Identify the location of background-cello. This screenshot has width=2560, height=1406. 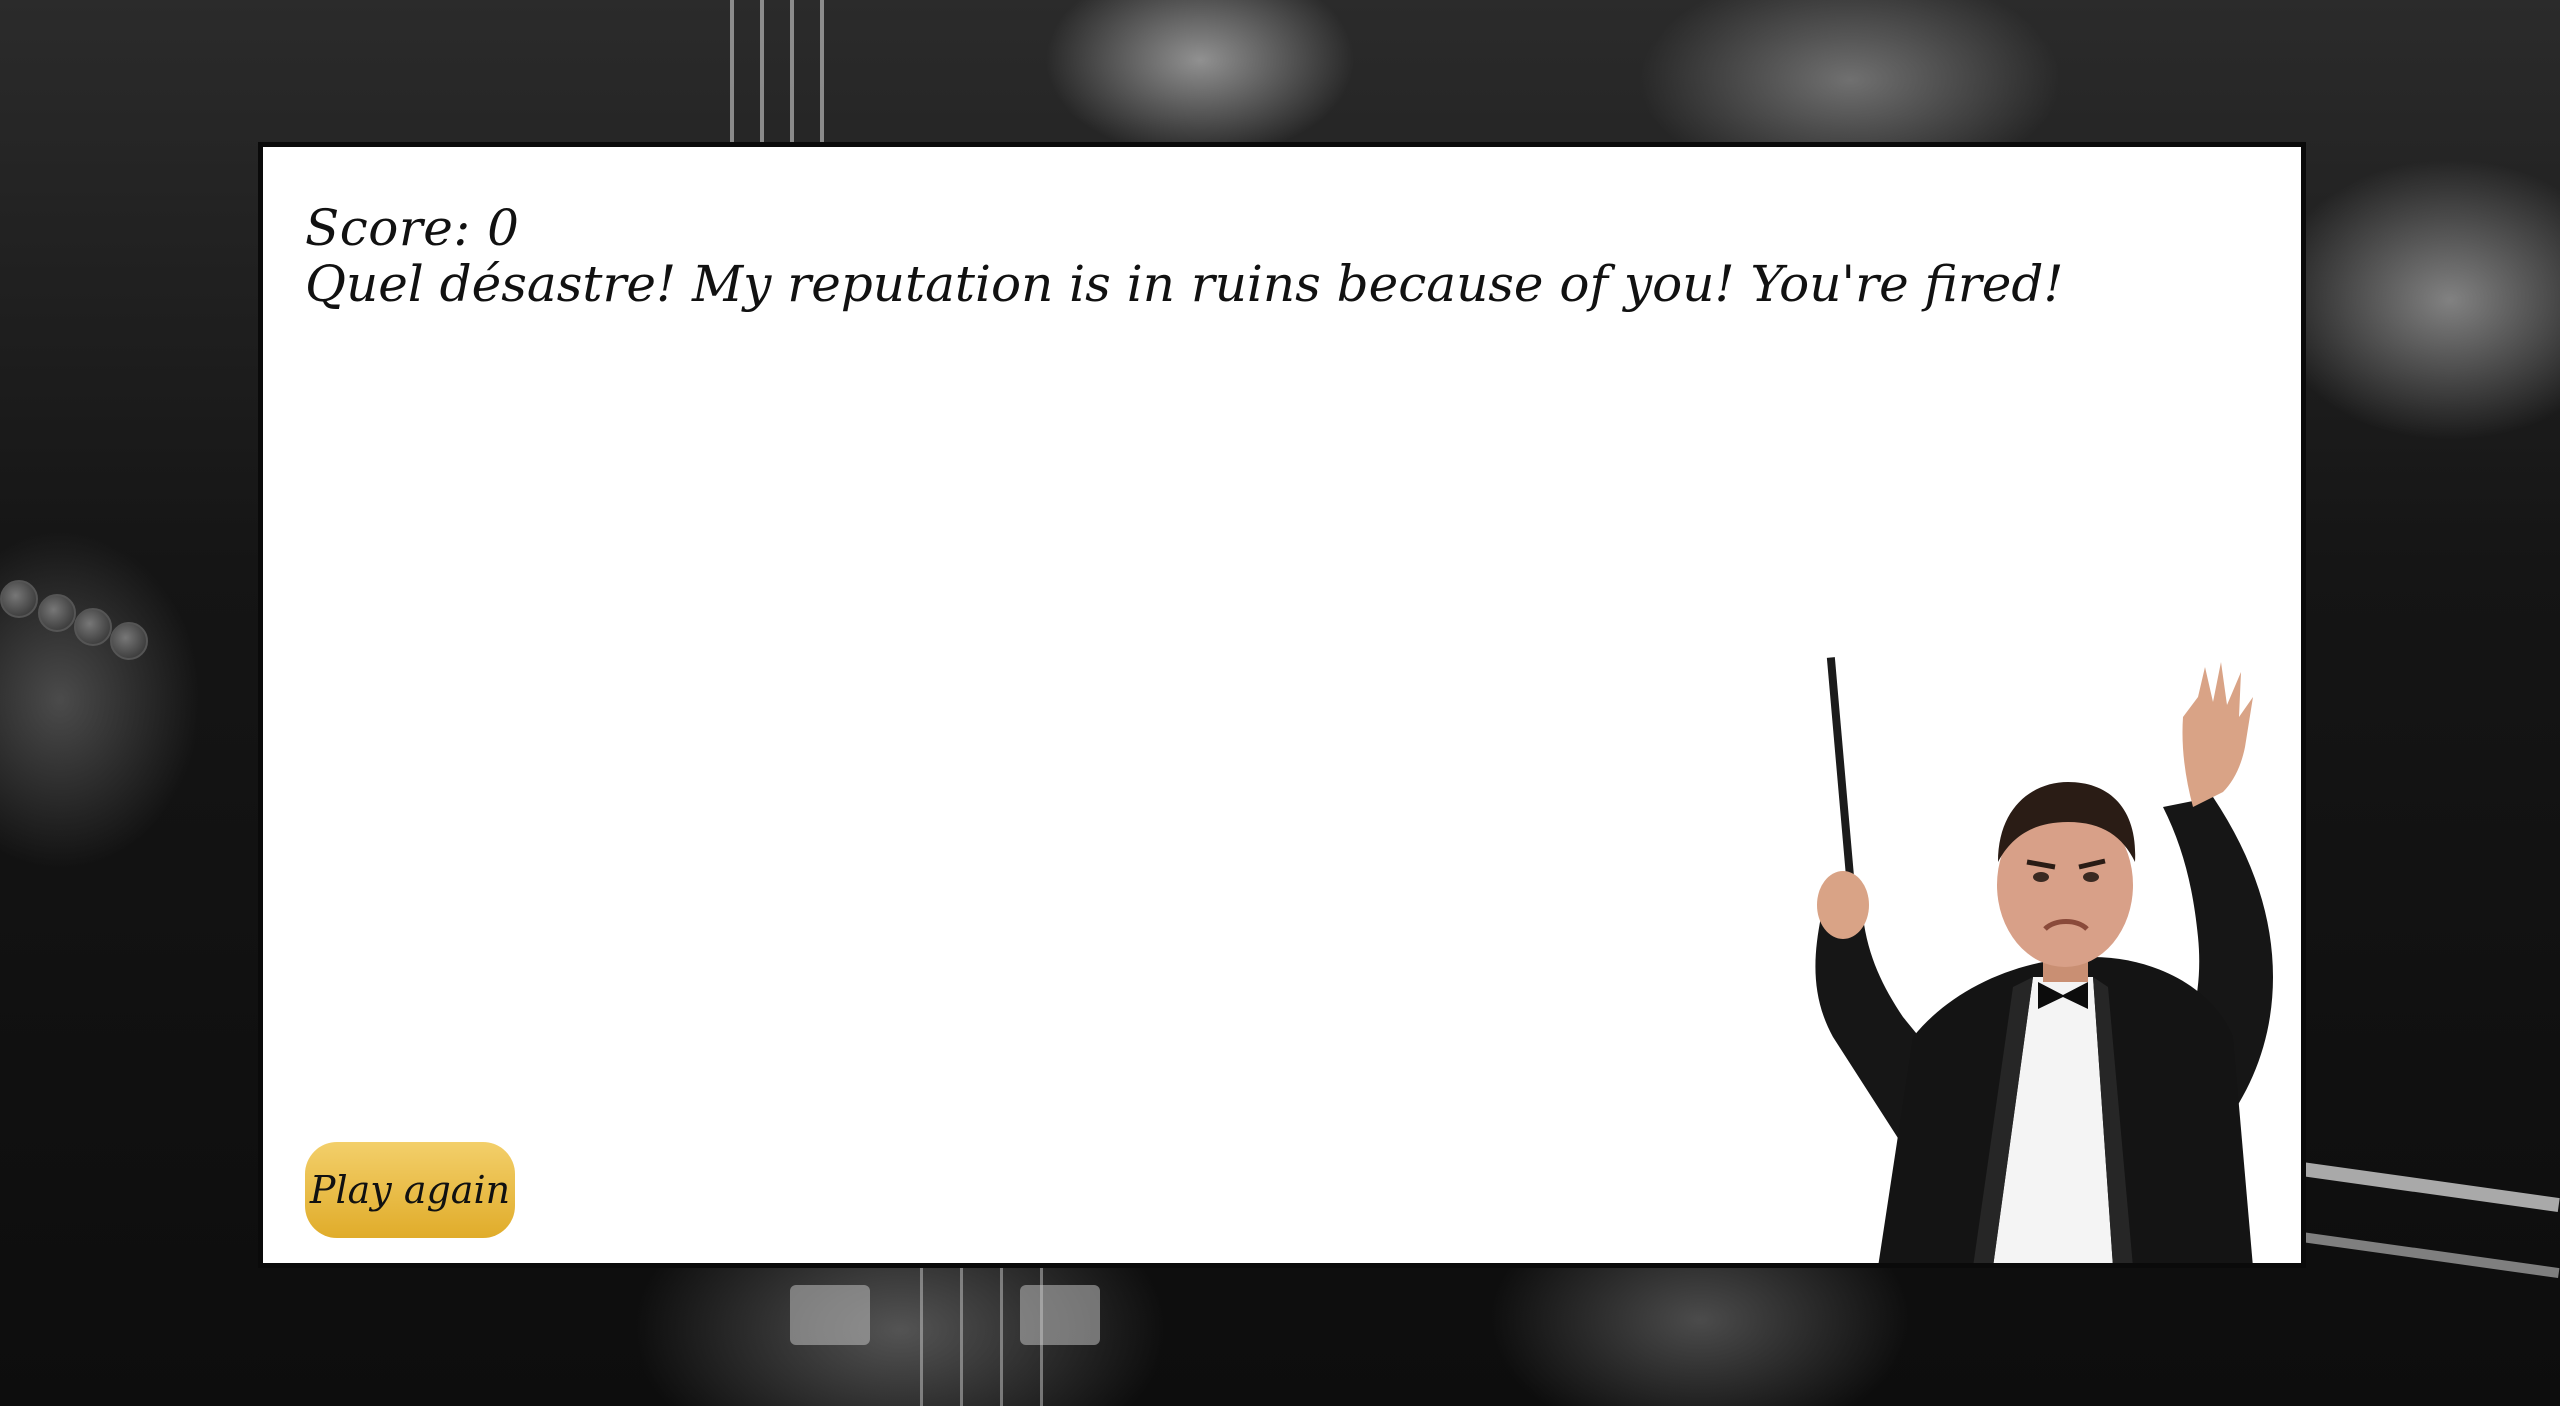
(1030, 1335).